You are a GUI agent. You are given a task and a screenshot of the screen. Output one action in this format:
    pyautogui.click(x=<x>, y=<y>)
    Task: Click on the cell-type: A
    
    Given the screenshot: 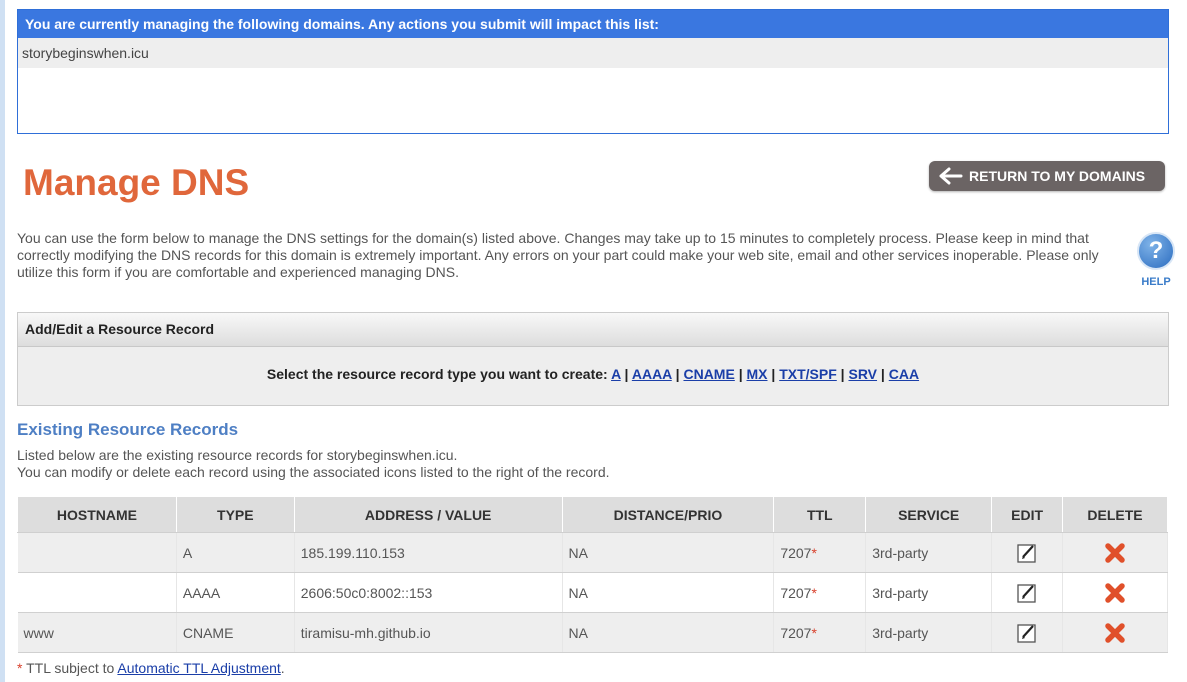 What is the action you would take?
    pyautogui.click(x=235, y=552)
    